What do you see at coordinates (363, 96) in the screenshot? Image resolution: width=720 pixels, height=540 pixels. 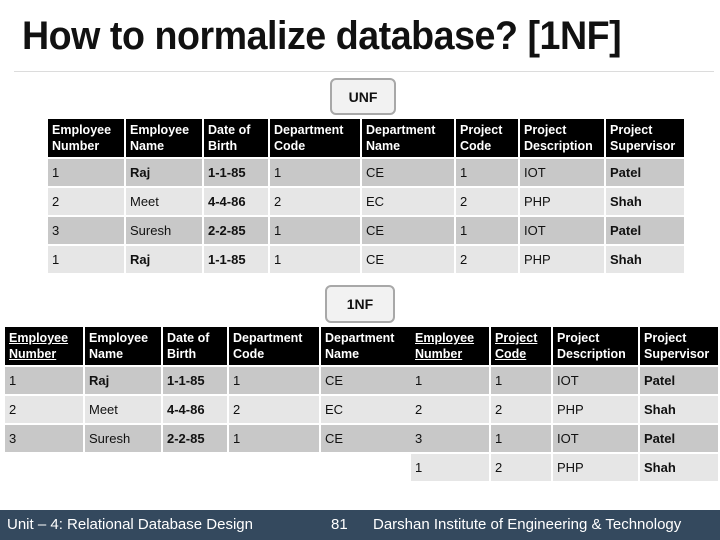 I see `unf-label-box: UNF` at bounding box center [363, 96].